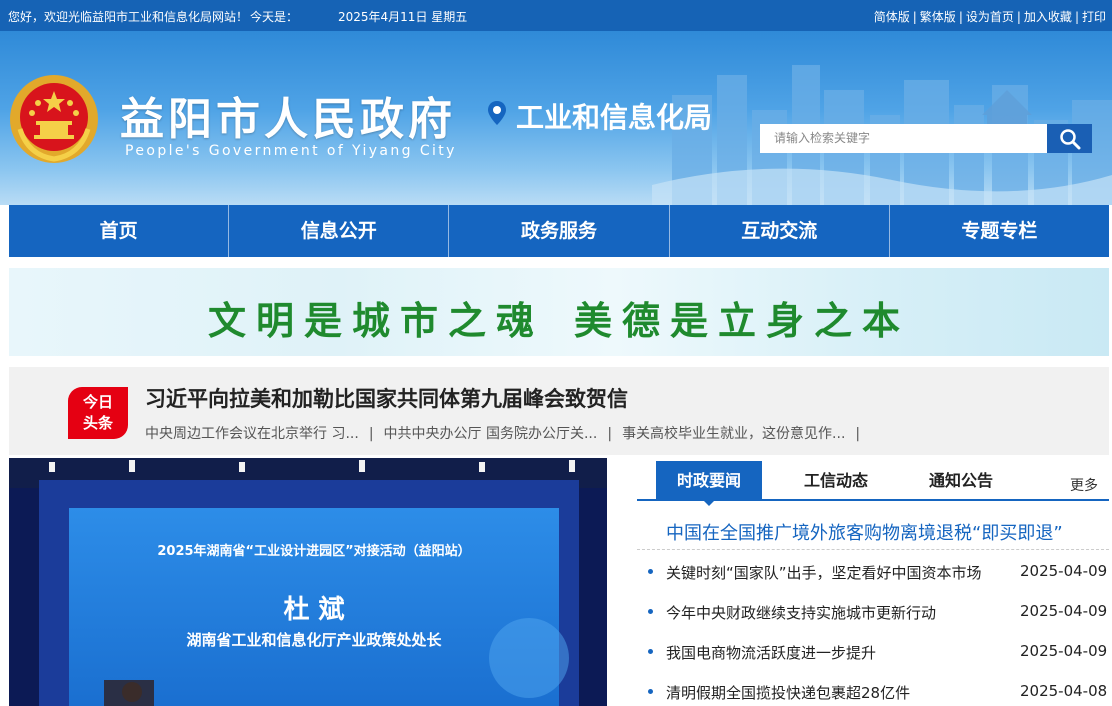  What do you see at coordinates (291, 151) in the screenshot?
I see `site-subtitle: People's Government of Yiyang City` at bounding box center [291, 151].